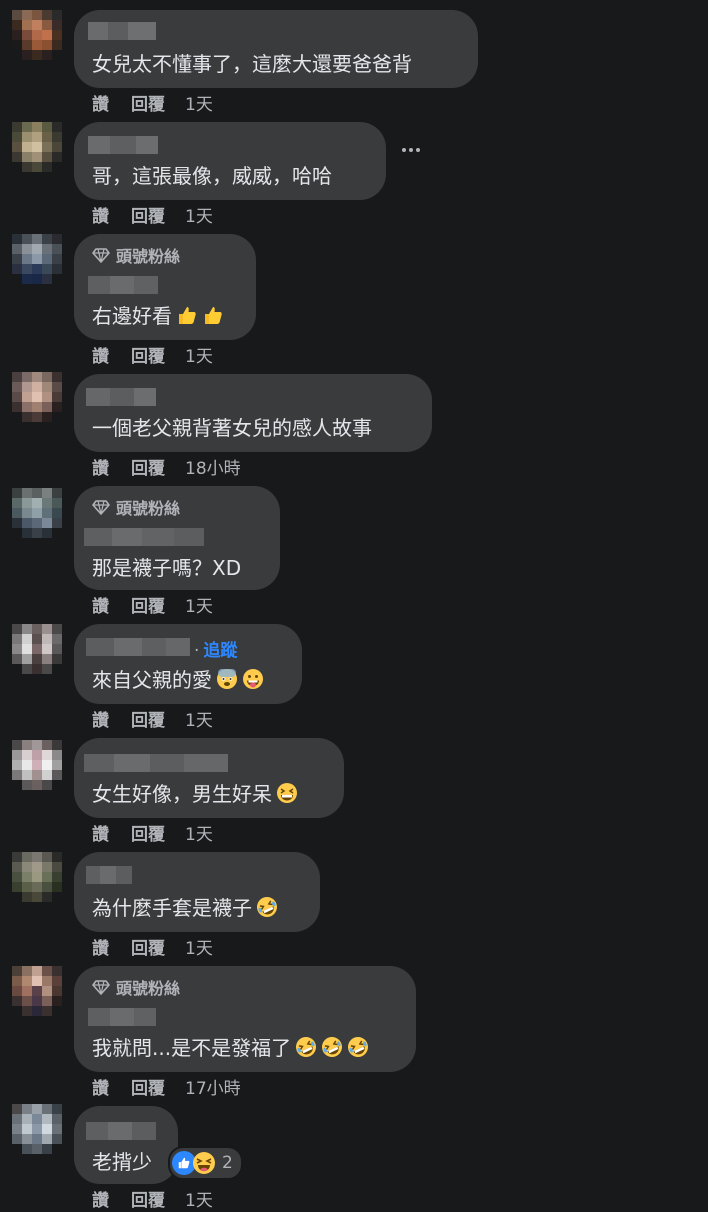 The width and height of the screenshot is (708, 1212). Describe the element at coordinates (227, 1163) in the screenshot. I see `reaction-count: 2` at that location.